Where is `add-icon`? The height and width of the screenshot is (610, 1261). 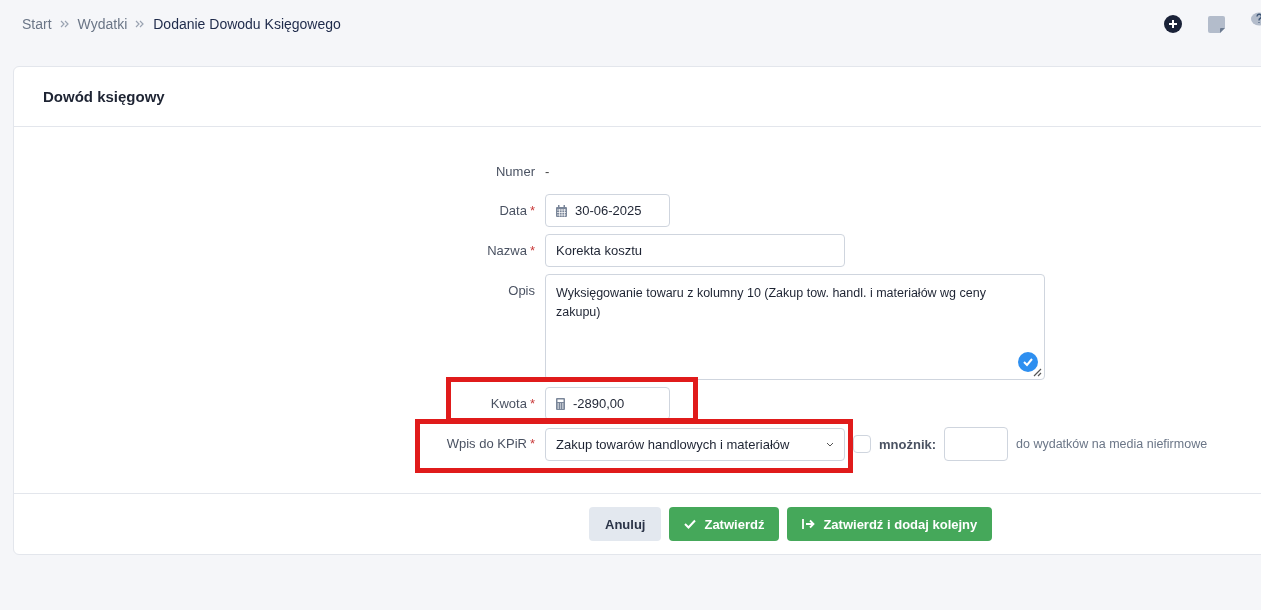 add-icon is located at coordinates (1173, 24).